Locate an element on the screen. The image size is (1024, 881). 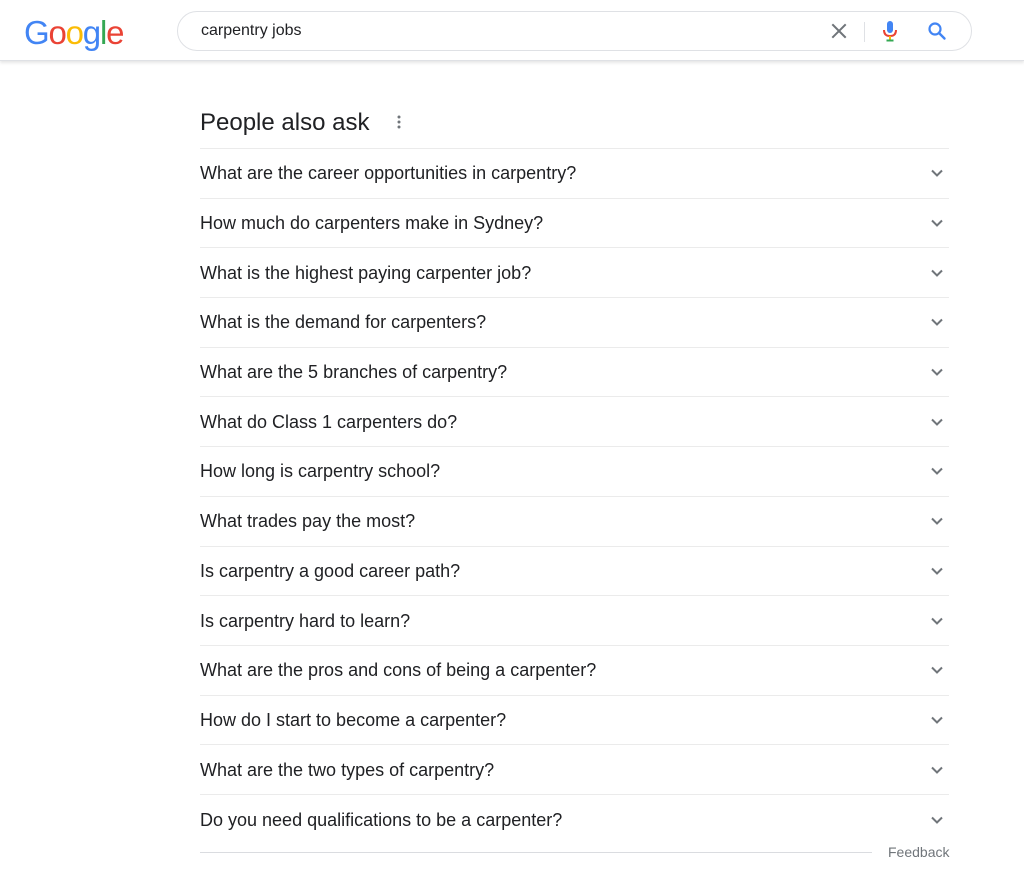
feedback-divider is located at coordinates (536, 852).